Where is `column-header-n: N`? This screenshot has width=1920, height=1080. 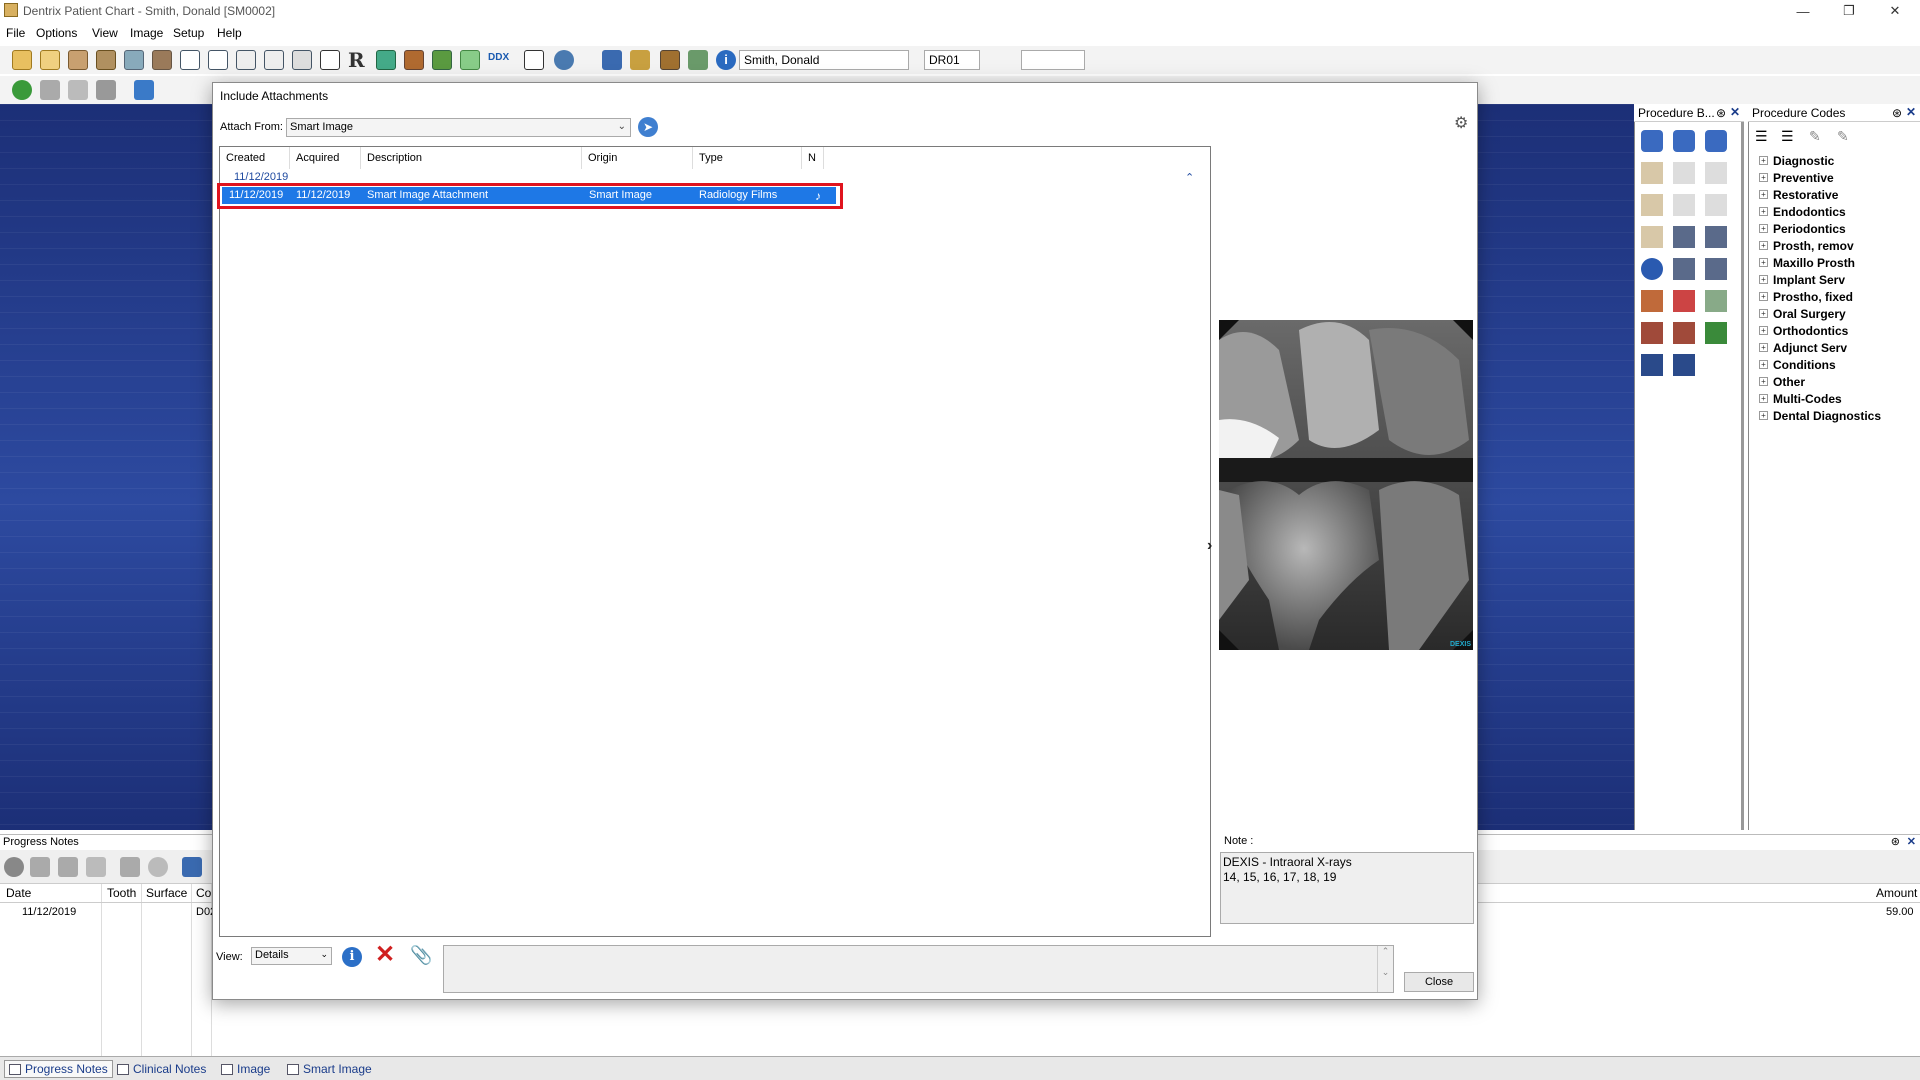
column-header-n: N is located at coordinates (813, 158).